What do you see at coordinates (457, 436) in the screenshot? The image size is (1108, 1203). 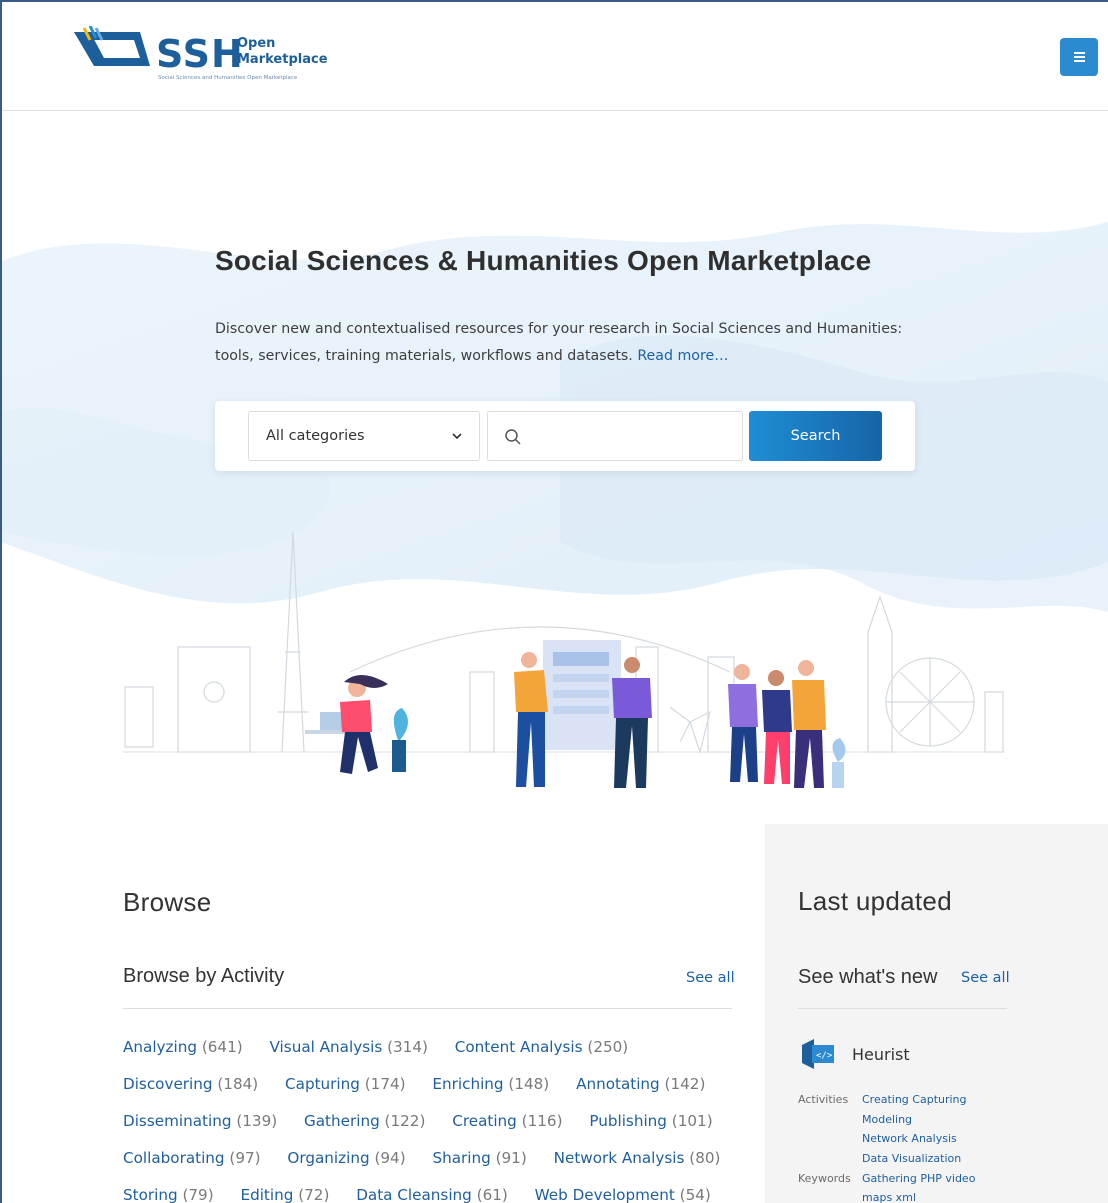 I see `chevron-down-icon` at bounding box center [457, 436].